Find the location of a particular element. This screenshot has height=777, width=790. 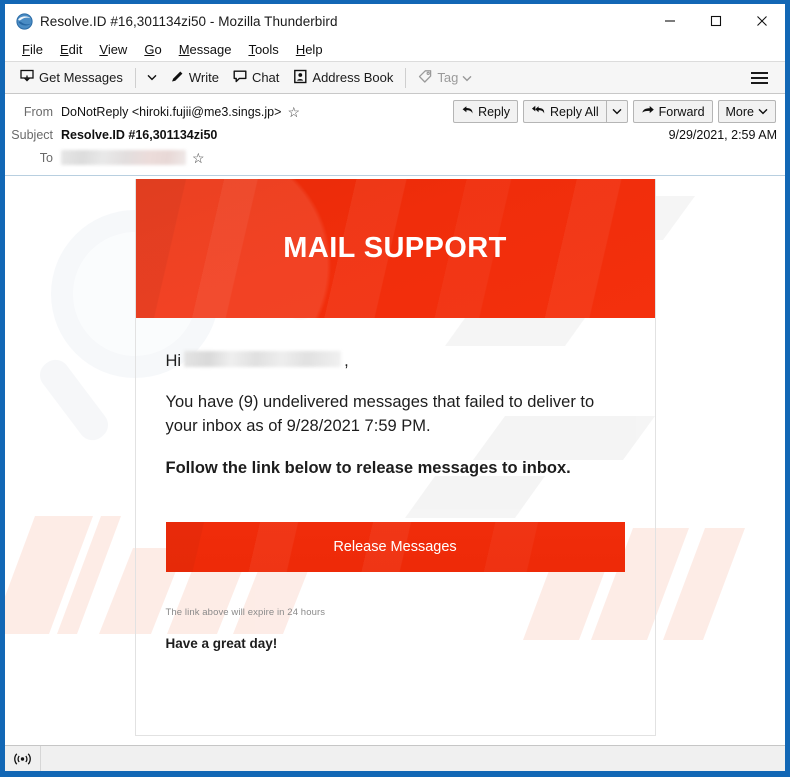

get-messages-button: Get Messages is located at coordinates (71, 78).